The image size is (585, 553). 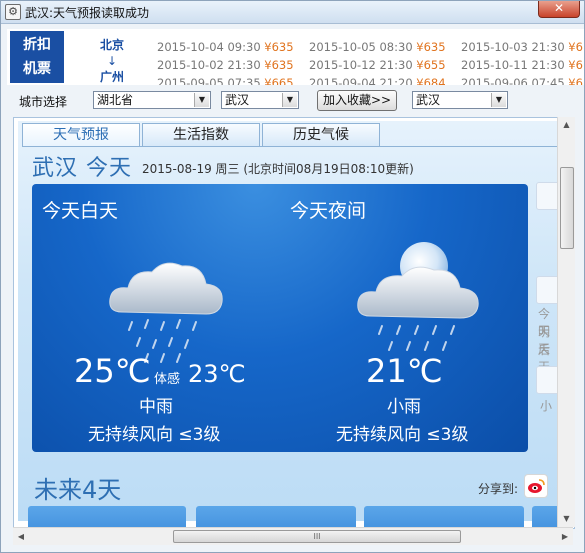 I want to click on favorite-value: 武汉, so click(x=428, y=100).